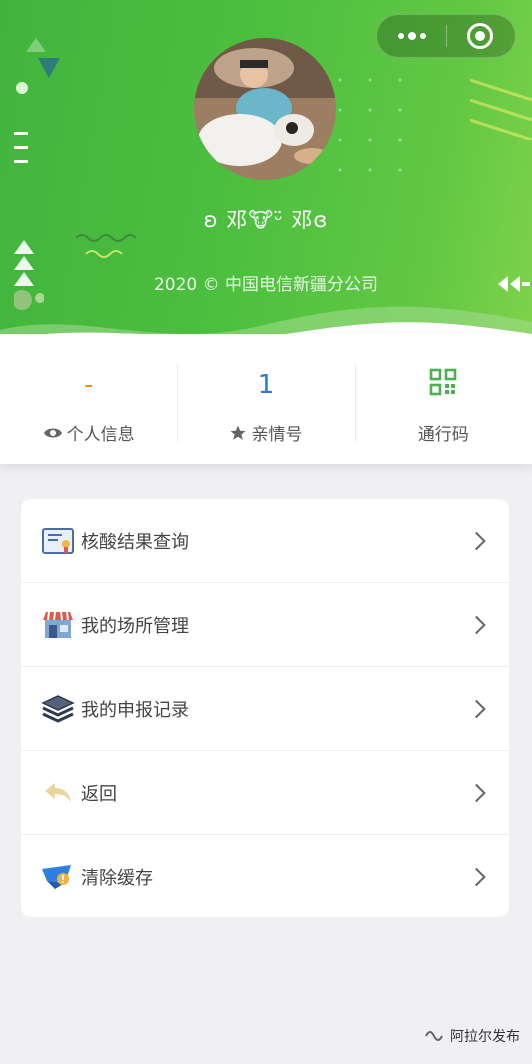 This screenshot has width=532, height=1064. I want to click on stat-value: 1, so click(266, 385).